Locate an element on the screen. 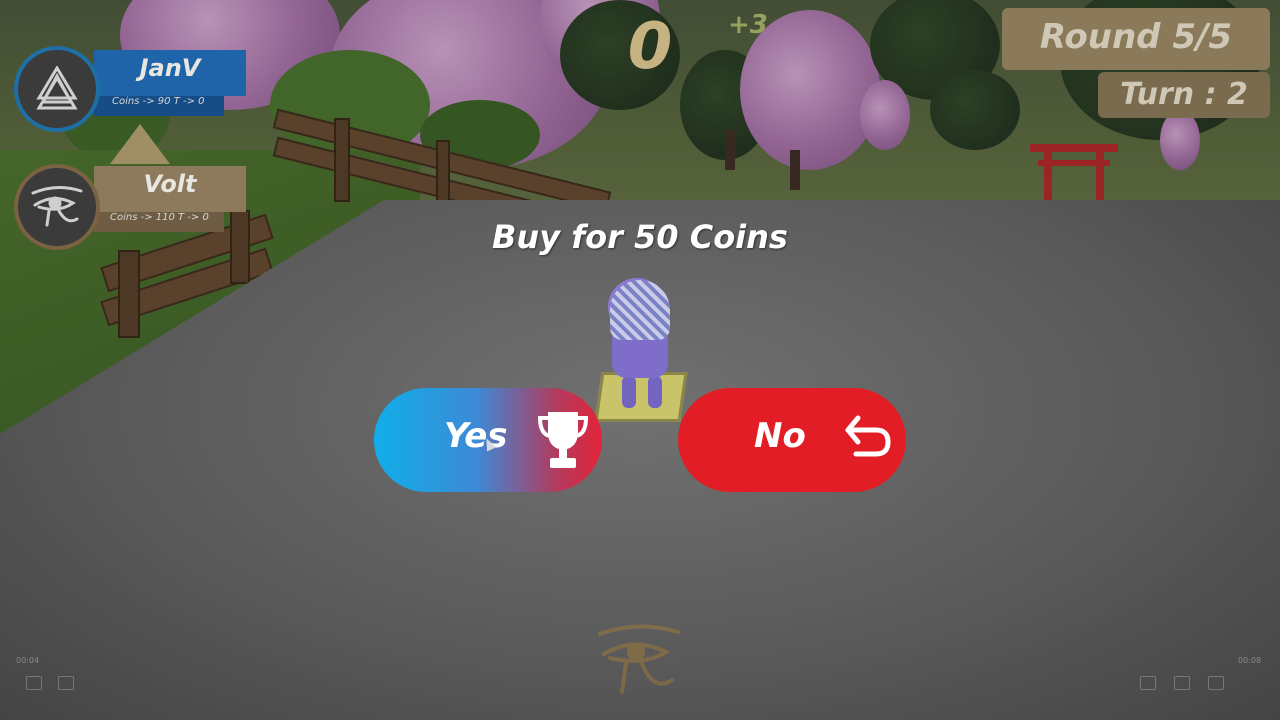 This screenshot has width=1280, height=720. trophy-icon is located at coordinates (563, 442).